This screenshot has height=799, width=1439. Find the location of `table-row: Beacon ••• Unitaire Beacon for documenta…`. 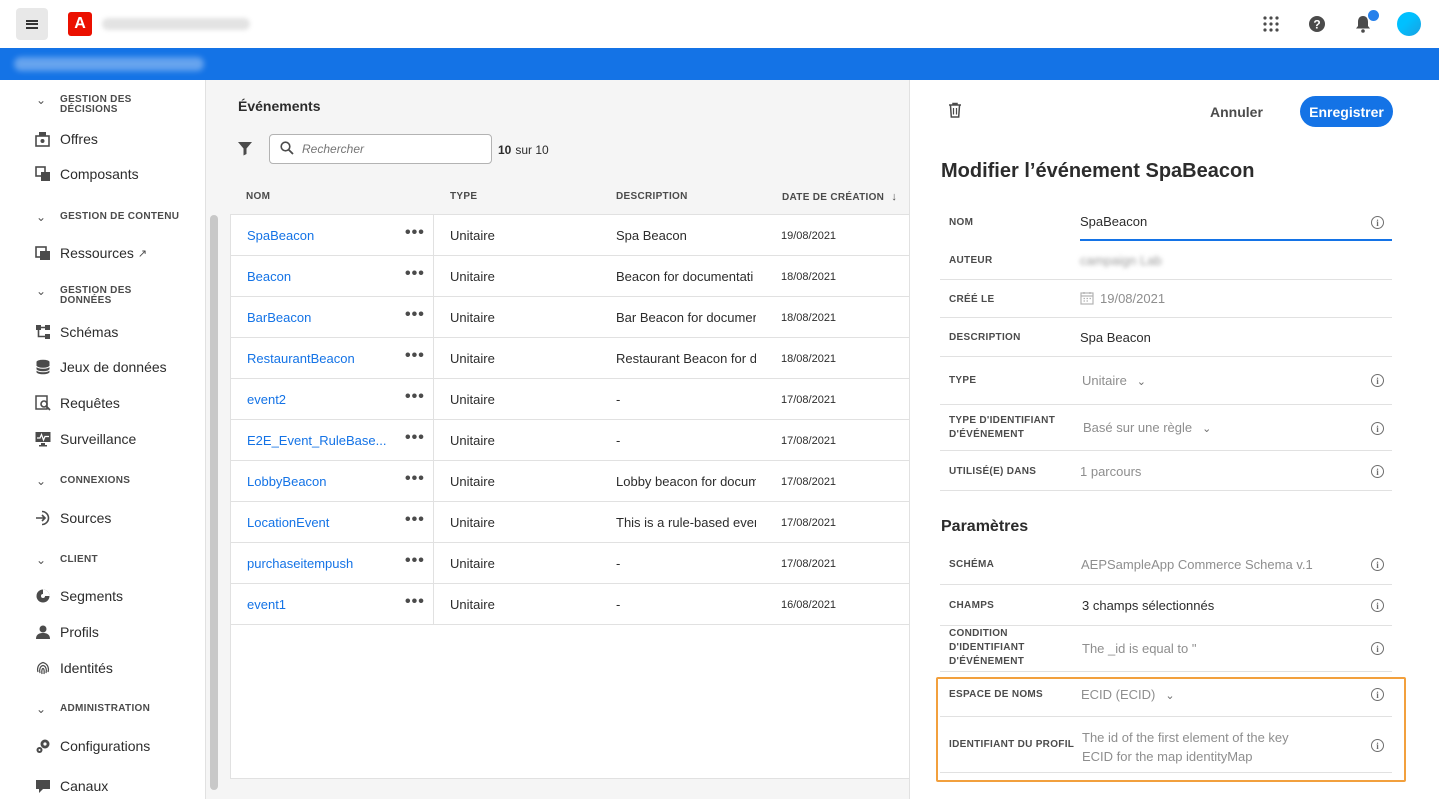

table-row: Beacon ••• Unitaire Beacon for documenta… is located at coordinates (570, 276).